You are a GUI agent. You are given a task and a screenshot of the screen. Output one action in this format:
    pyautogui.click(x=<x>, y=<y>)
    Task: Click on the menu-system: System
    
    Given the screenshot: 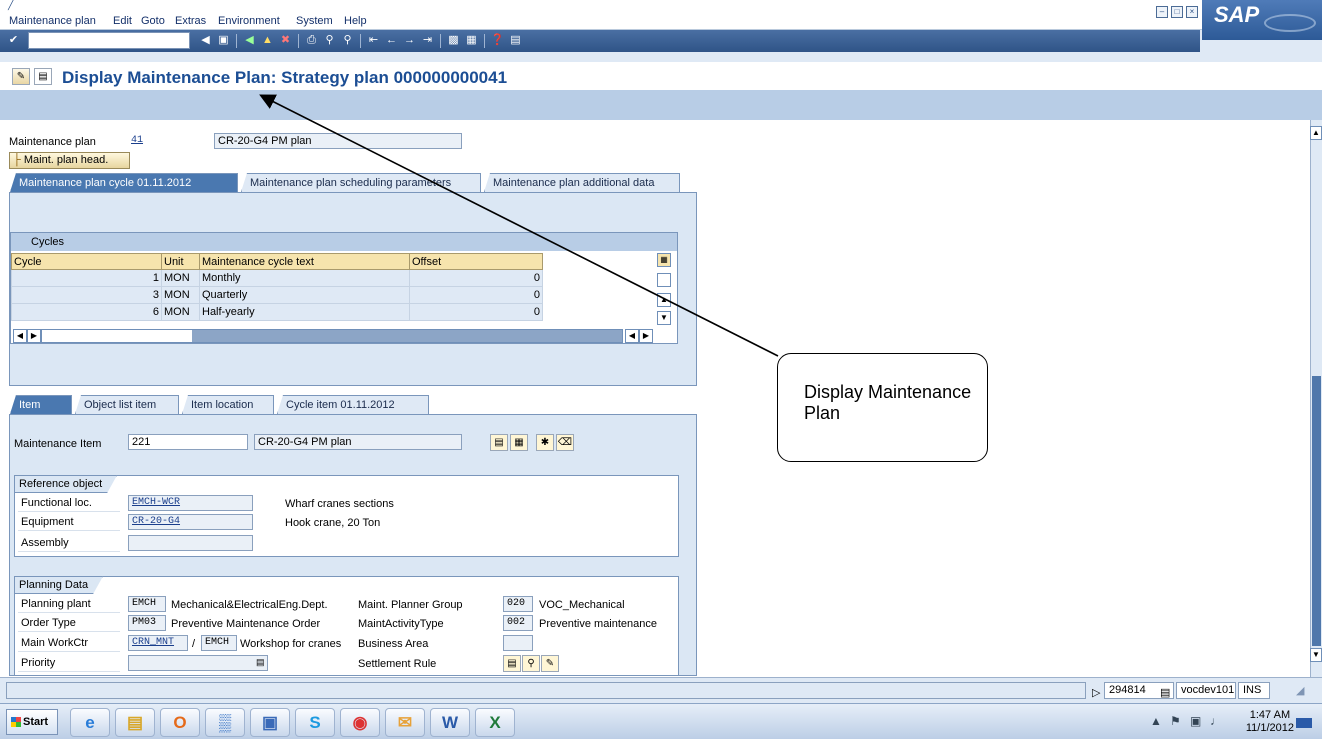 What is the action you would take?
    pyautogui.click(x=314, y=21)
    